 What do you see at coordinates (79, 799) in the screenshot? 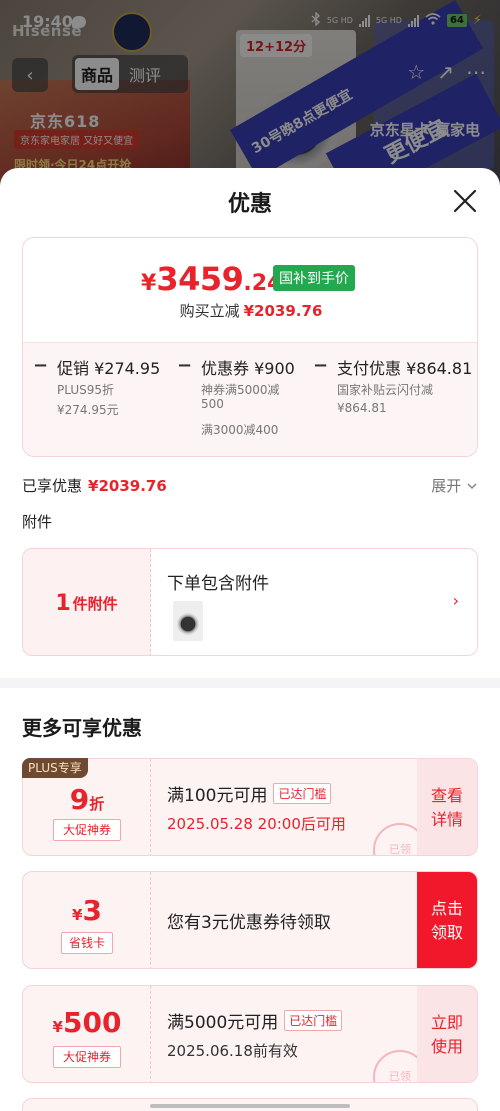
I see `coupon-value-number: 9` at bounding box center [79, 799].